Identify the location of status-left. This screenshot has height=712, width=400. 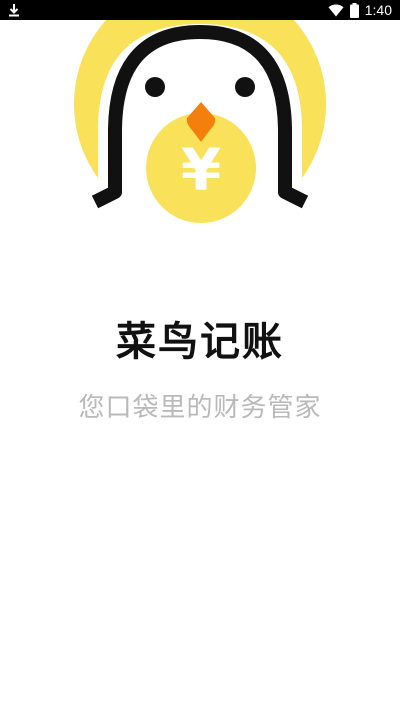
(14, 10).